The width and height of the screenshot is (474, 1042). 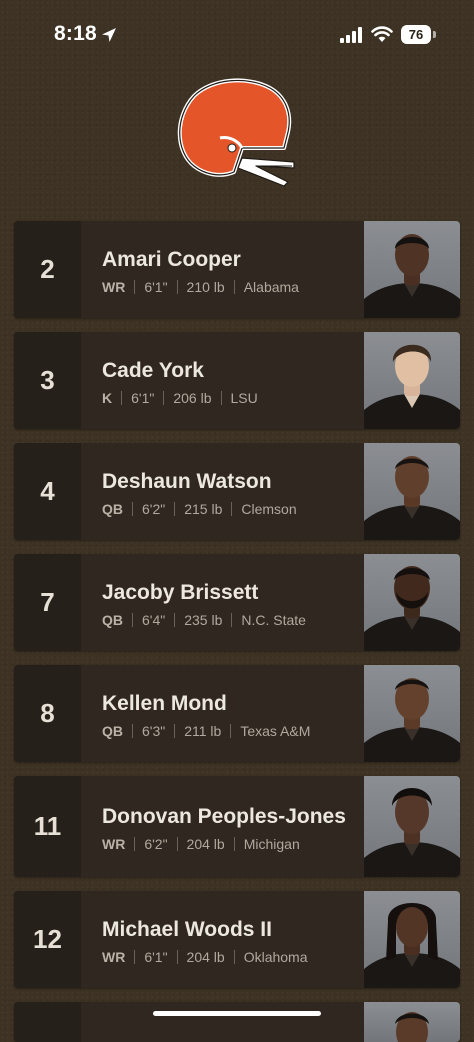 I want to click on battery-cap, so click(x=434, y=34).